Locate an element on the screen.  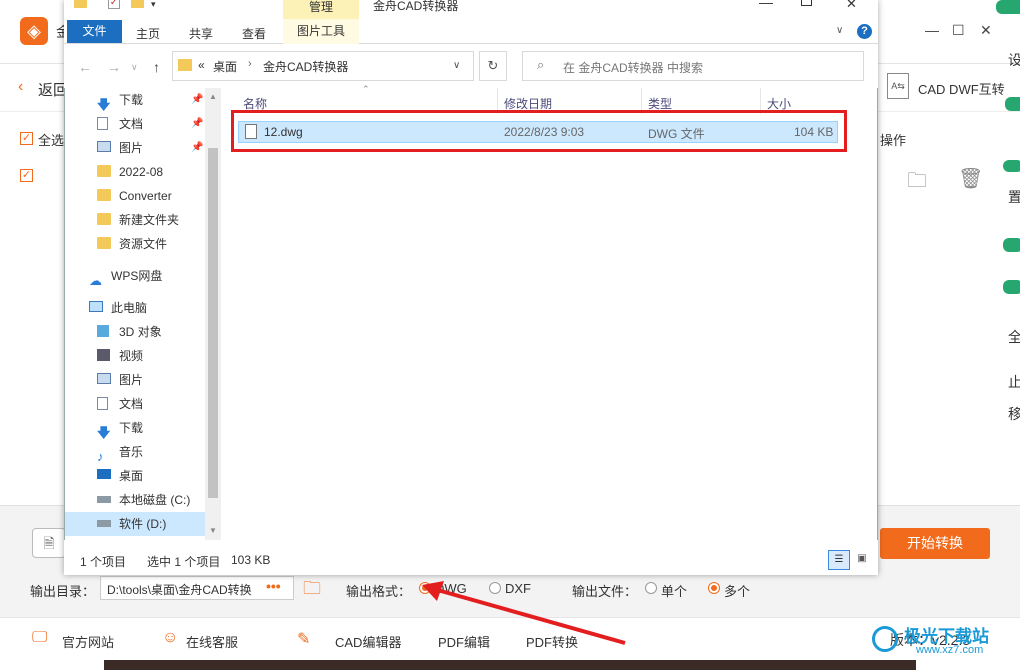
new-folder-icon is located at coordinates (137, 4).